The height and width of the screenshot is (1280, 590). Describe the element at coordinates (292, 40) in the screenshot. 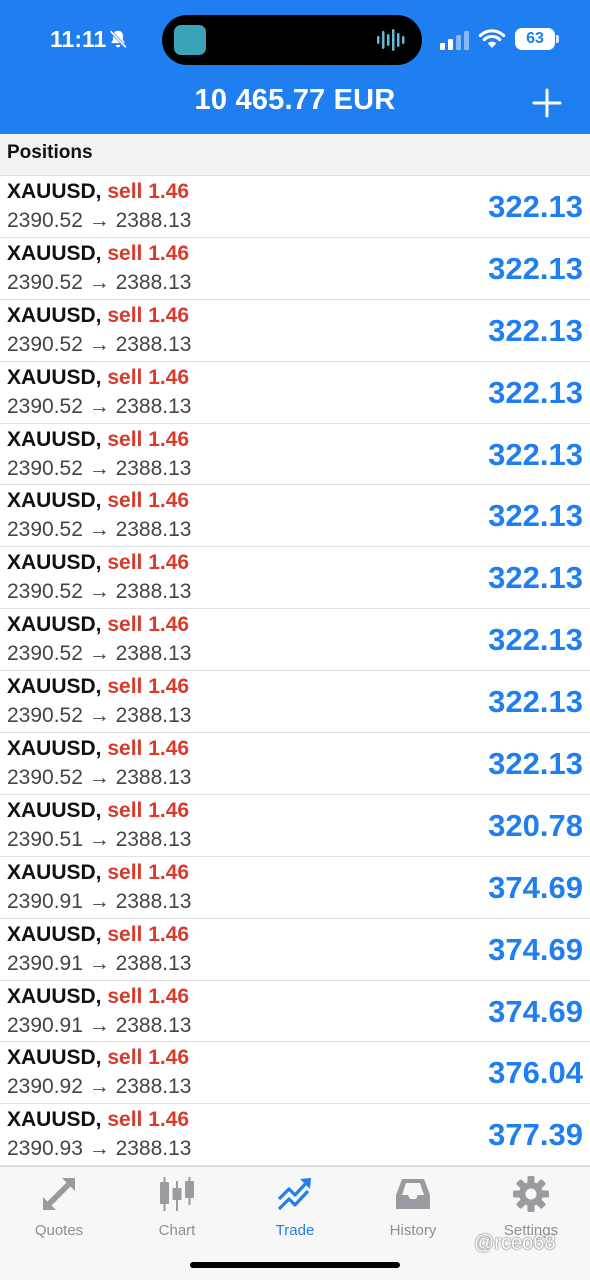

I see `dynamic-island` at that location.